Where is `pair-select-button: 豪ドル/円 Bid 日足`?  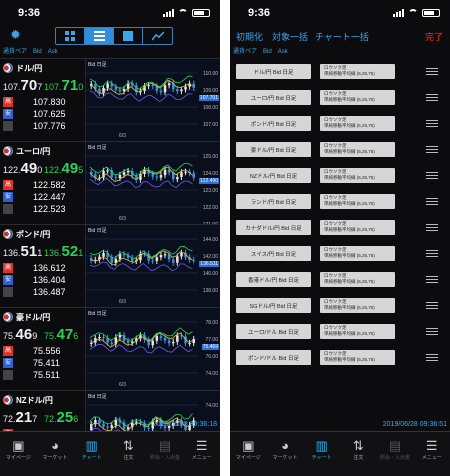 pair-select-button: 豪ドル/円 Bid 日足 is located at coordinates (273, 149).